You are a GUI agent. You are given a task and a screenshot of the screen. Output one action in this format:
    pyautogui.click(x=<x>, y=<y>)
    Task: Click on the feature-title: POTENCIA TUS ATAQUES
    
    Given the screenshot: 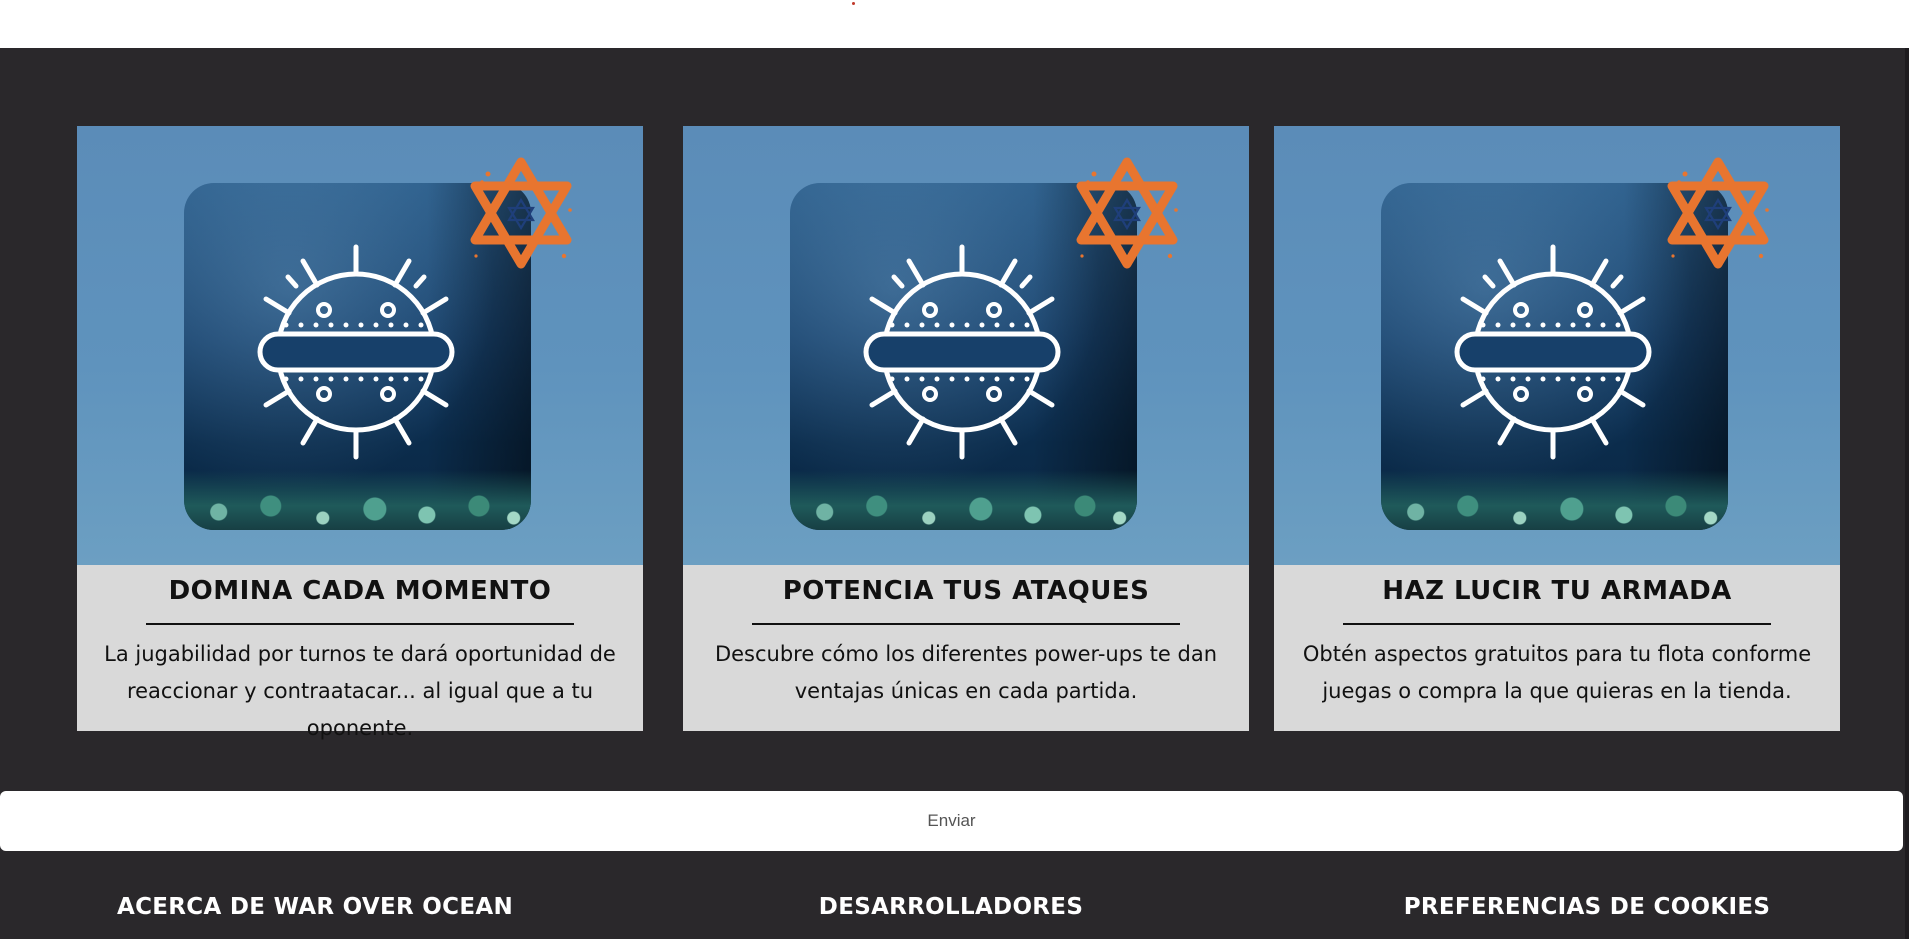 What is the action you would take?
    pyautogui.click(x=966, y=591)
    